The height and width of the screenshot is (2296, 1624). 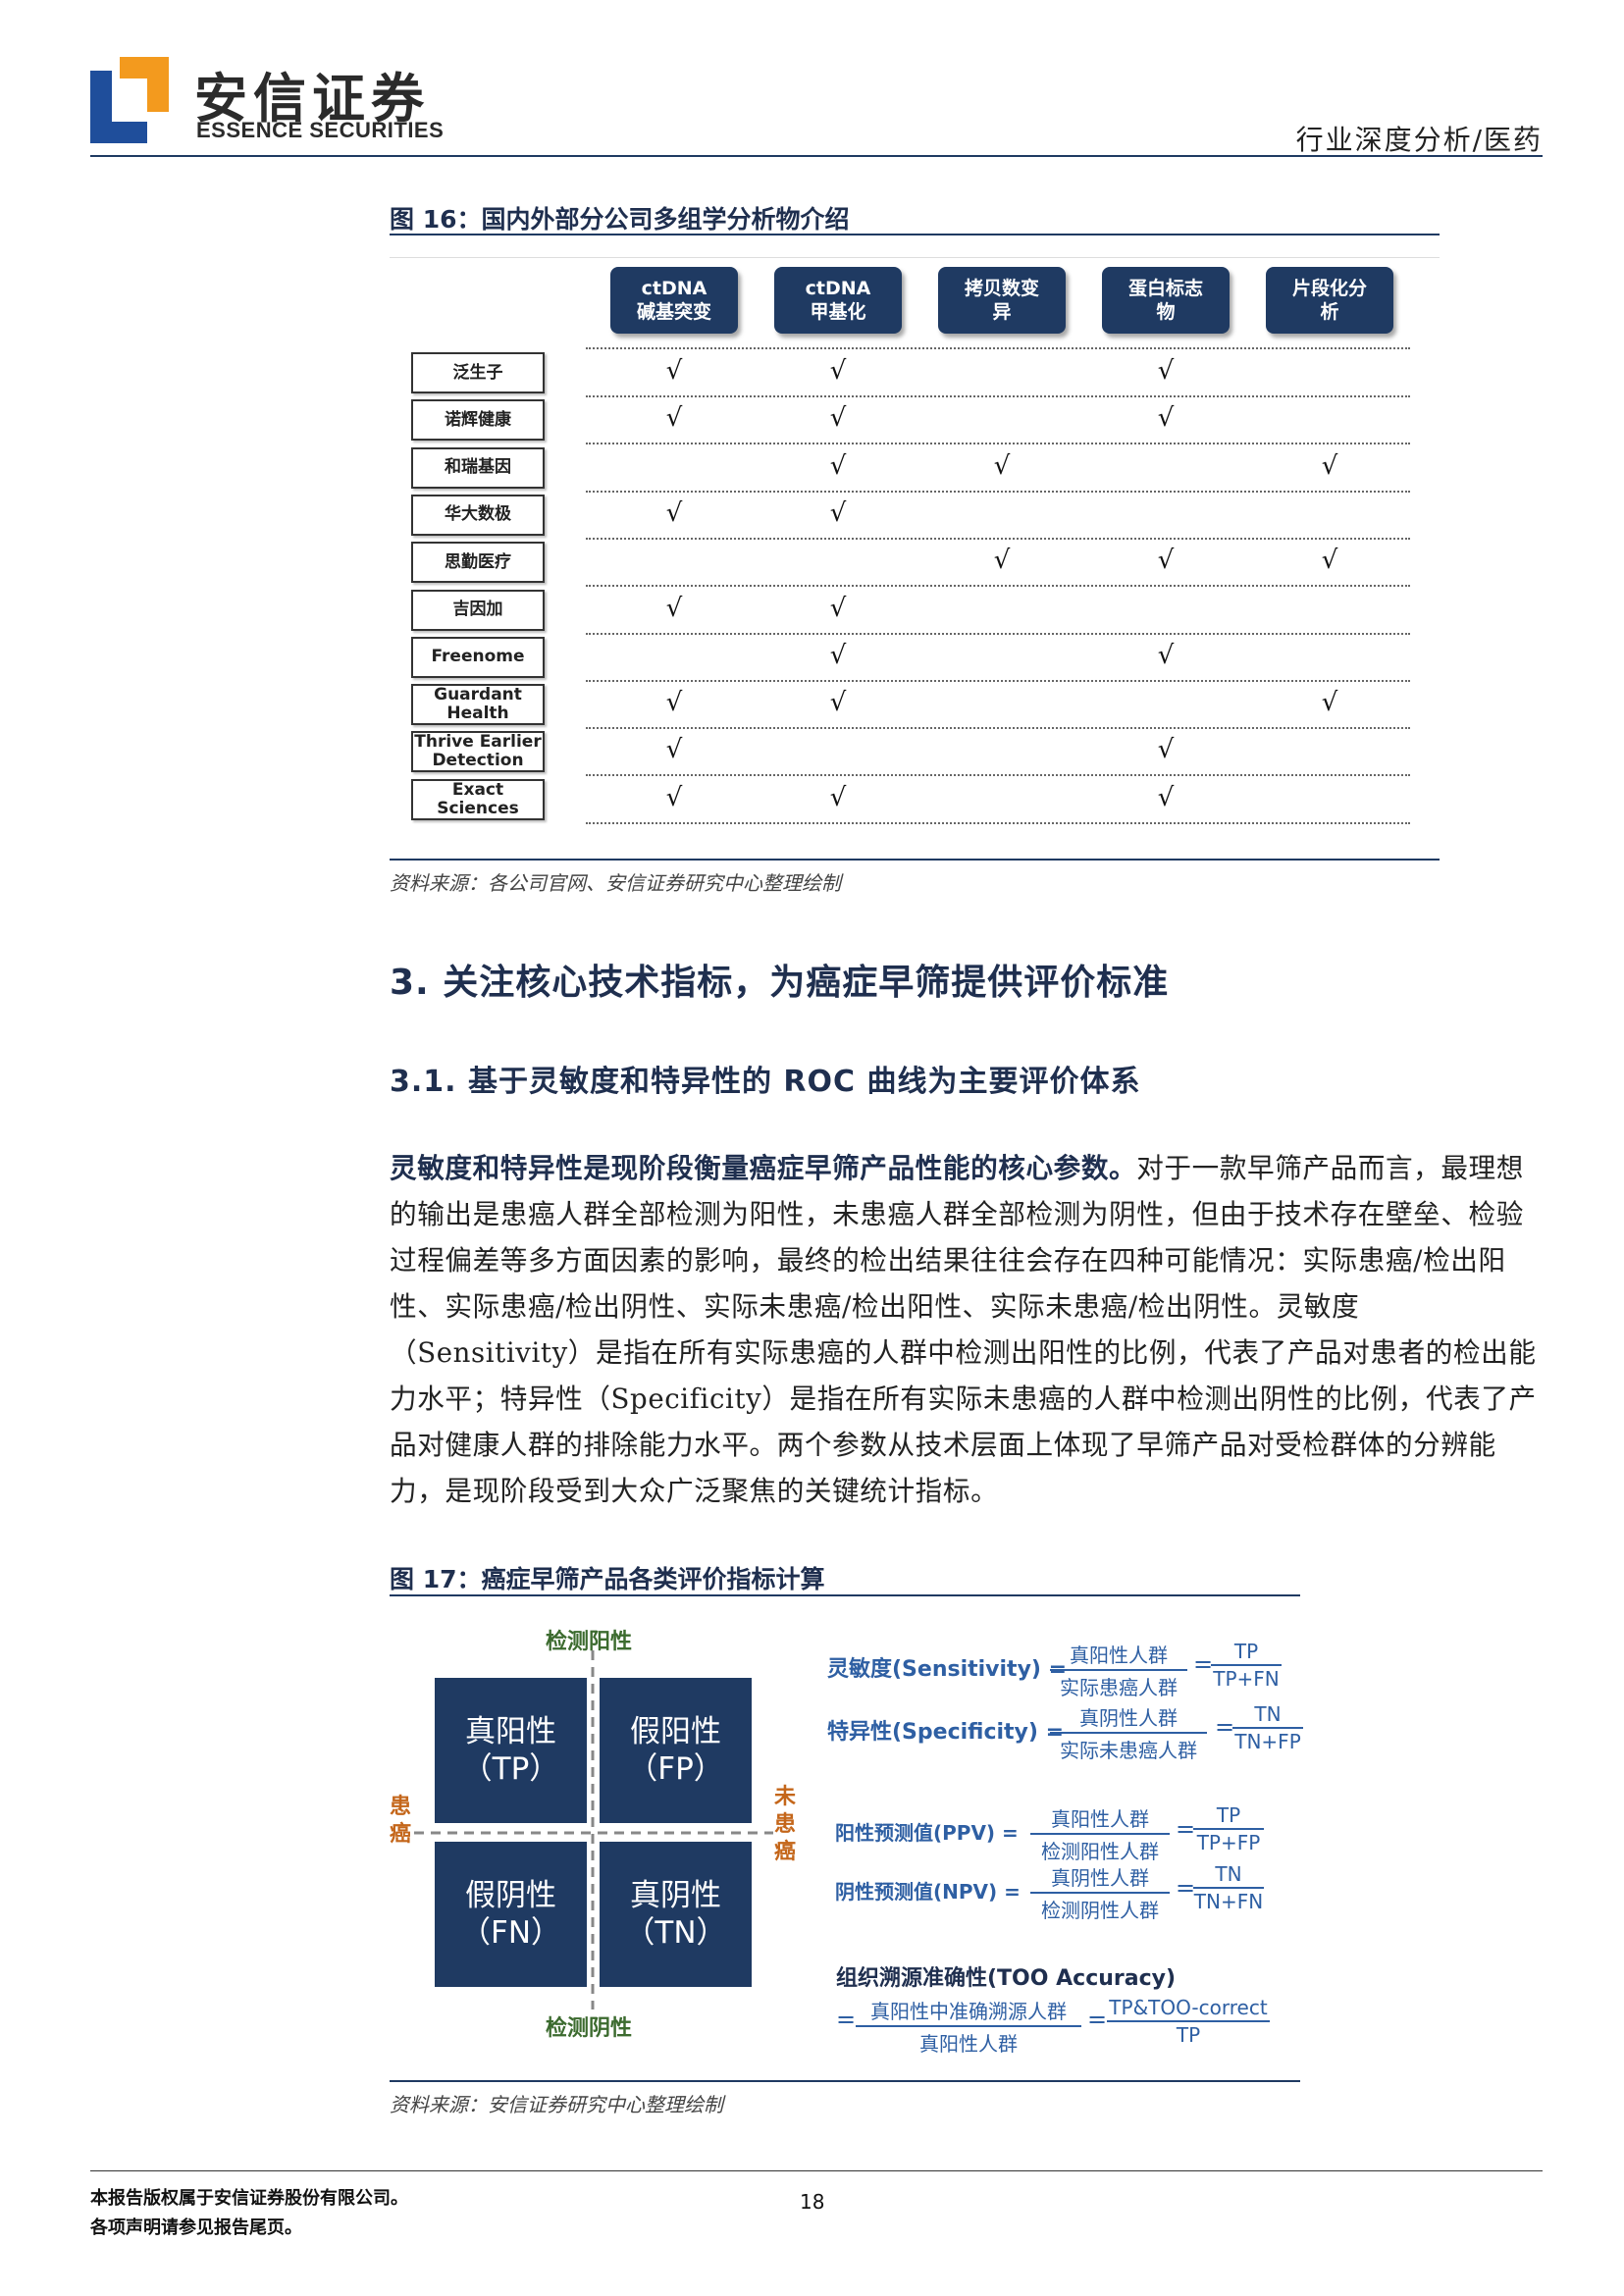 I want to click on row-header-line1: Freenome, so click(x=478, y=657).